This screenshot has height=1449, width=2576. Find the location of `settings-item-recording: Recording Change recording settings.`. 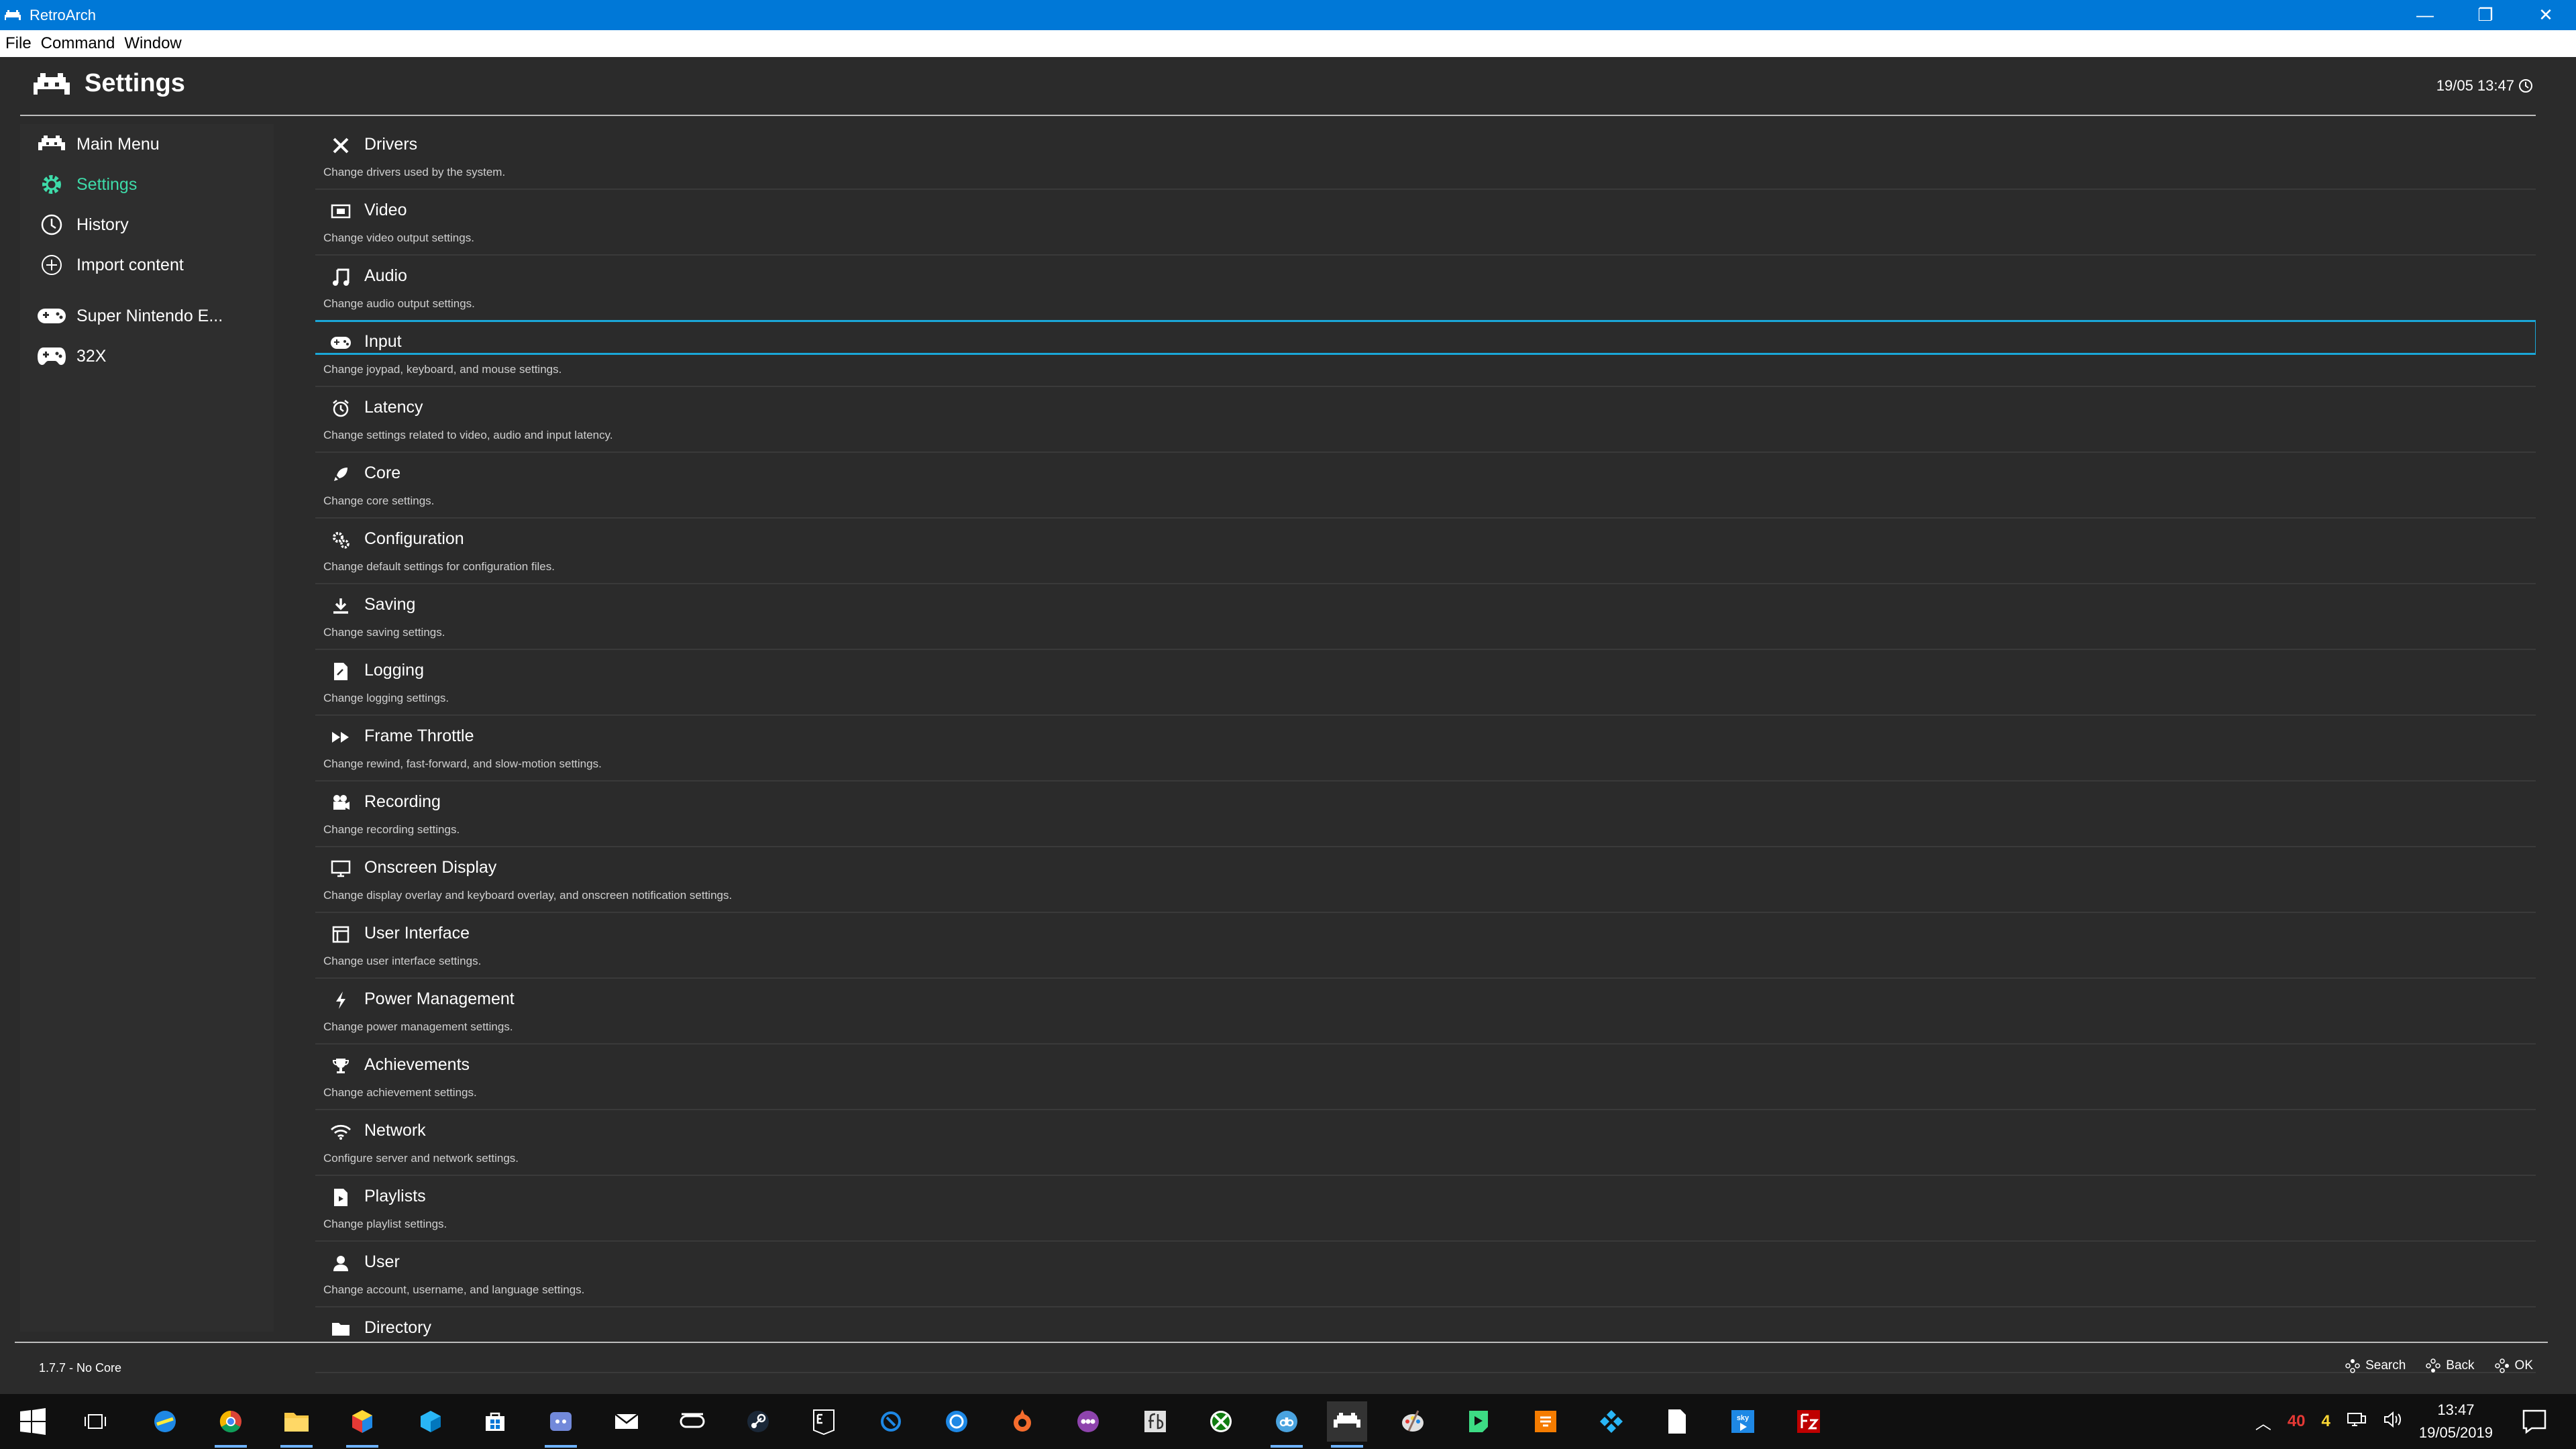

settings-item-recording: Recording Change recording settings. is located at coordinates (1425, 814).